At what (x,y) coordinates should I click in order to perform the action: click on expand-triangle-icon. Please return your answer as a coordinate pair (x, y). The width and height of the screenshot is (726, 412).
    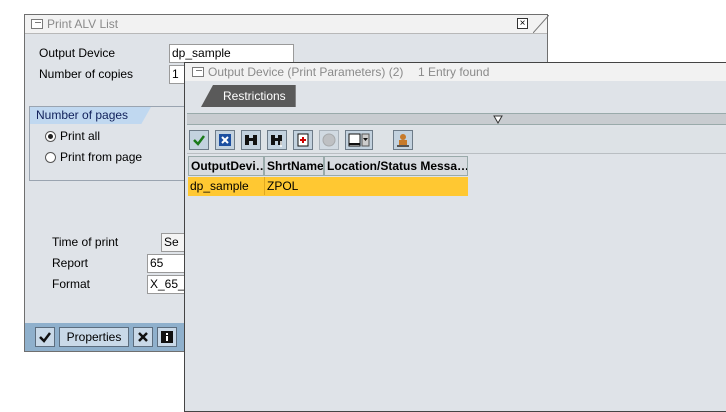
    Looking at the image, I should click on (498, 119).